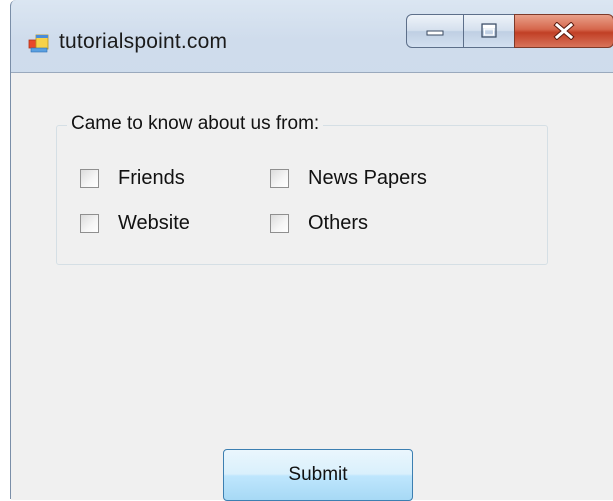 Image resolution: width=613 pixels, height=501 pixels. What do you see at coordinates (318, 475) in the screenshot?
I see `submit-button: Submit` at bounding box center [318, 475].